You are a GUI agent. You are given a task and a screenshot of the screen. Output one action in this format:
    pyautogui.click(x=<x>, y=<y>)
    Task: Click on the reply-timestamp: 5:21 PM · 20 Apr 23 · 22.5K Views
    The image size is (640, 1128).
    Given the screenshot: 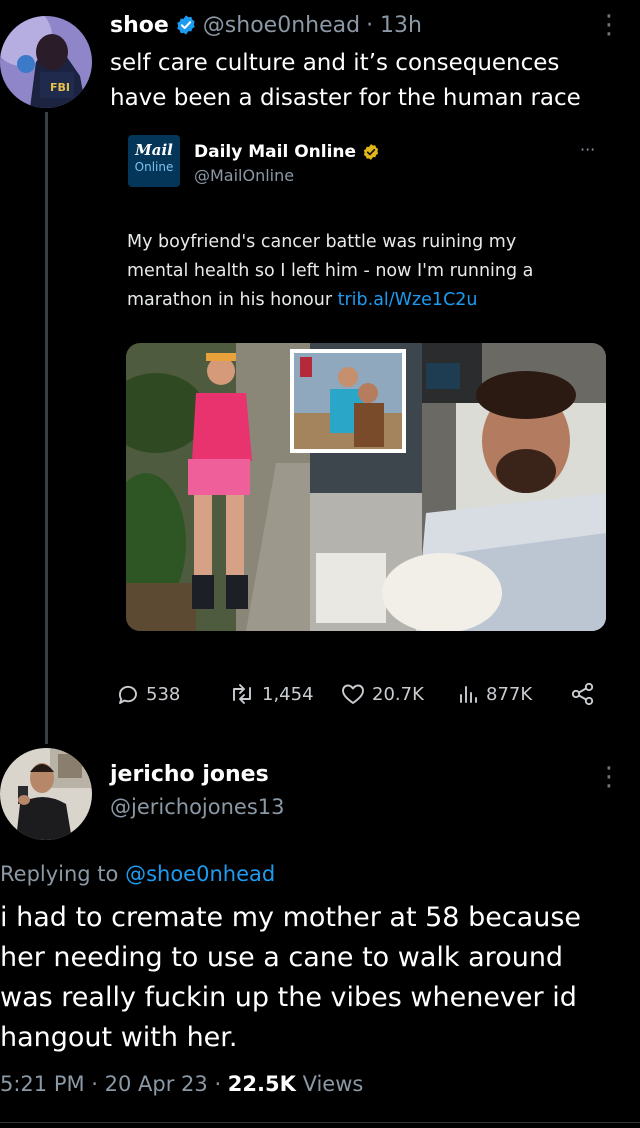 What is the action you would take?
    pyautogui.click(x=181, y=1084)
    